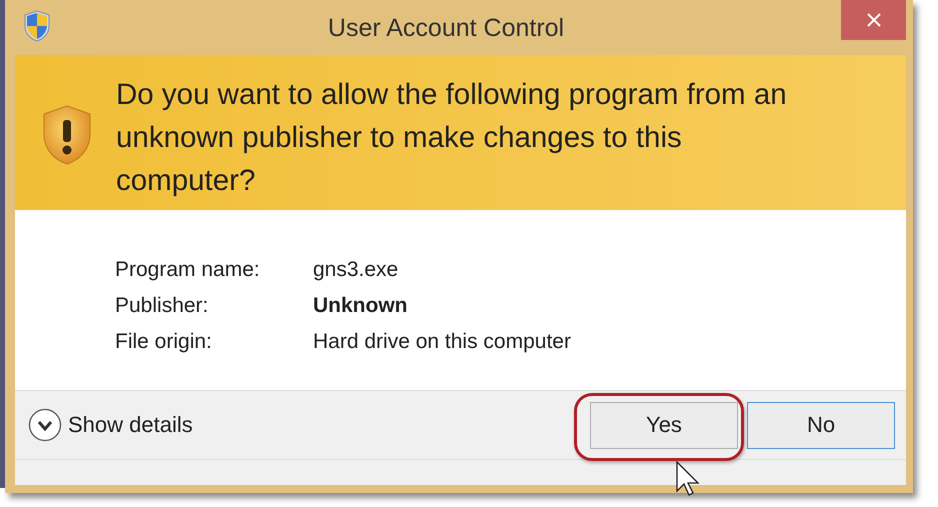 This screenshot has height=507, width=938. Describe the element at coordinates (664, 425) in the screenshot. I see `dialog-button: Yes` at that location.